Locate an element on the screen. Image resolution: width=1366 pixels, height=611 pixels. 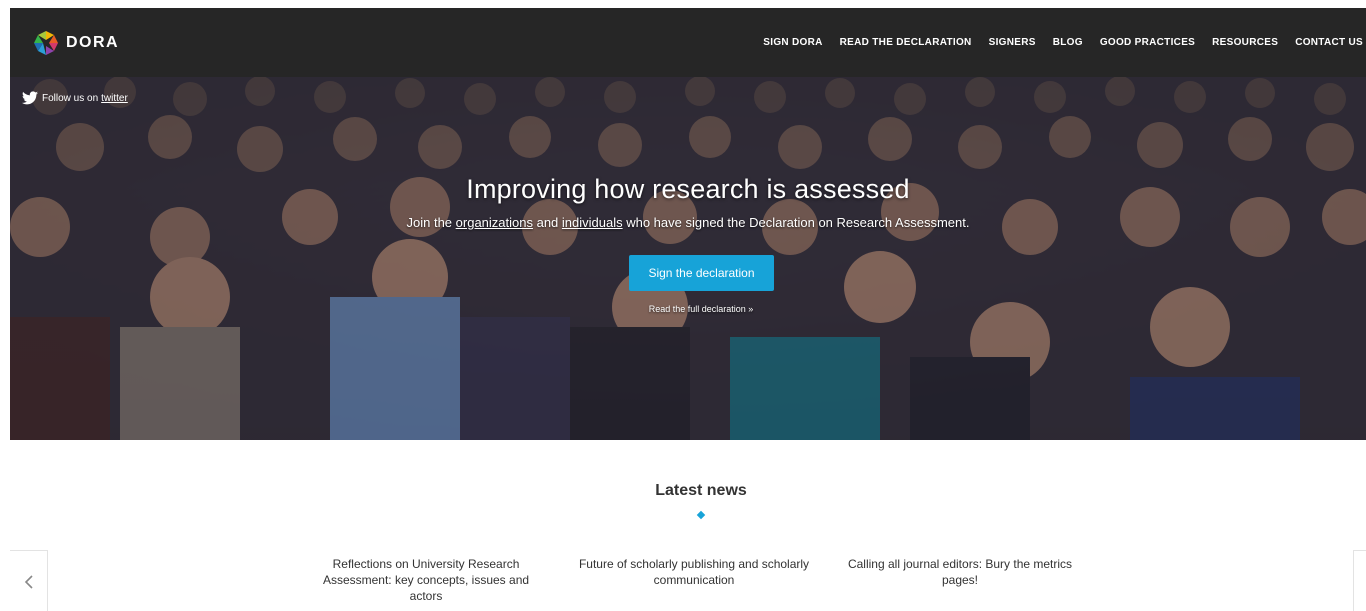
follow-text: Follow us on is located at coordinates (70, 98).